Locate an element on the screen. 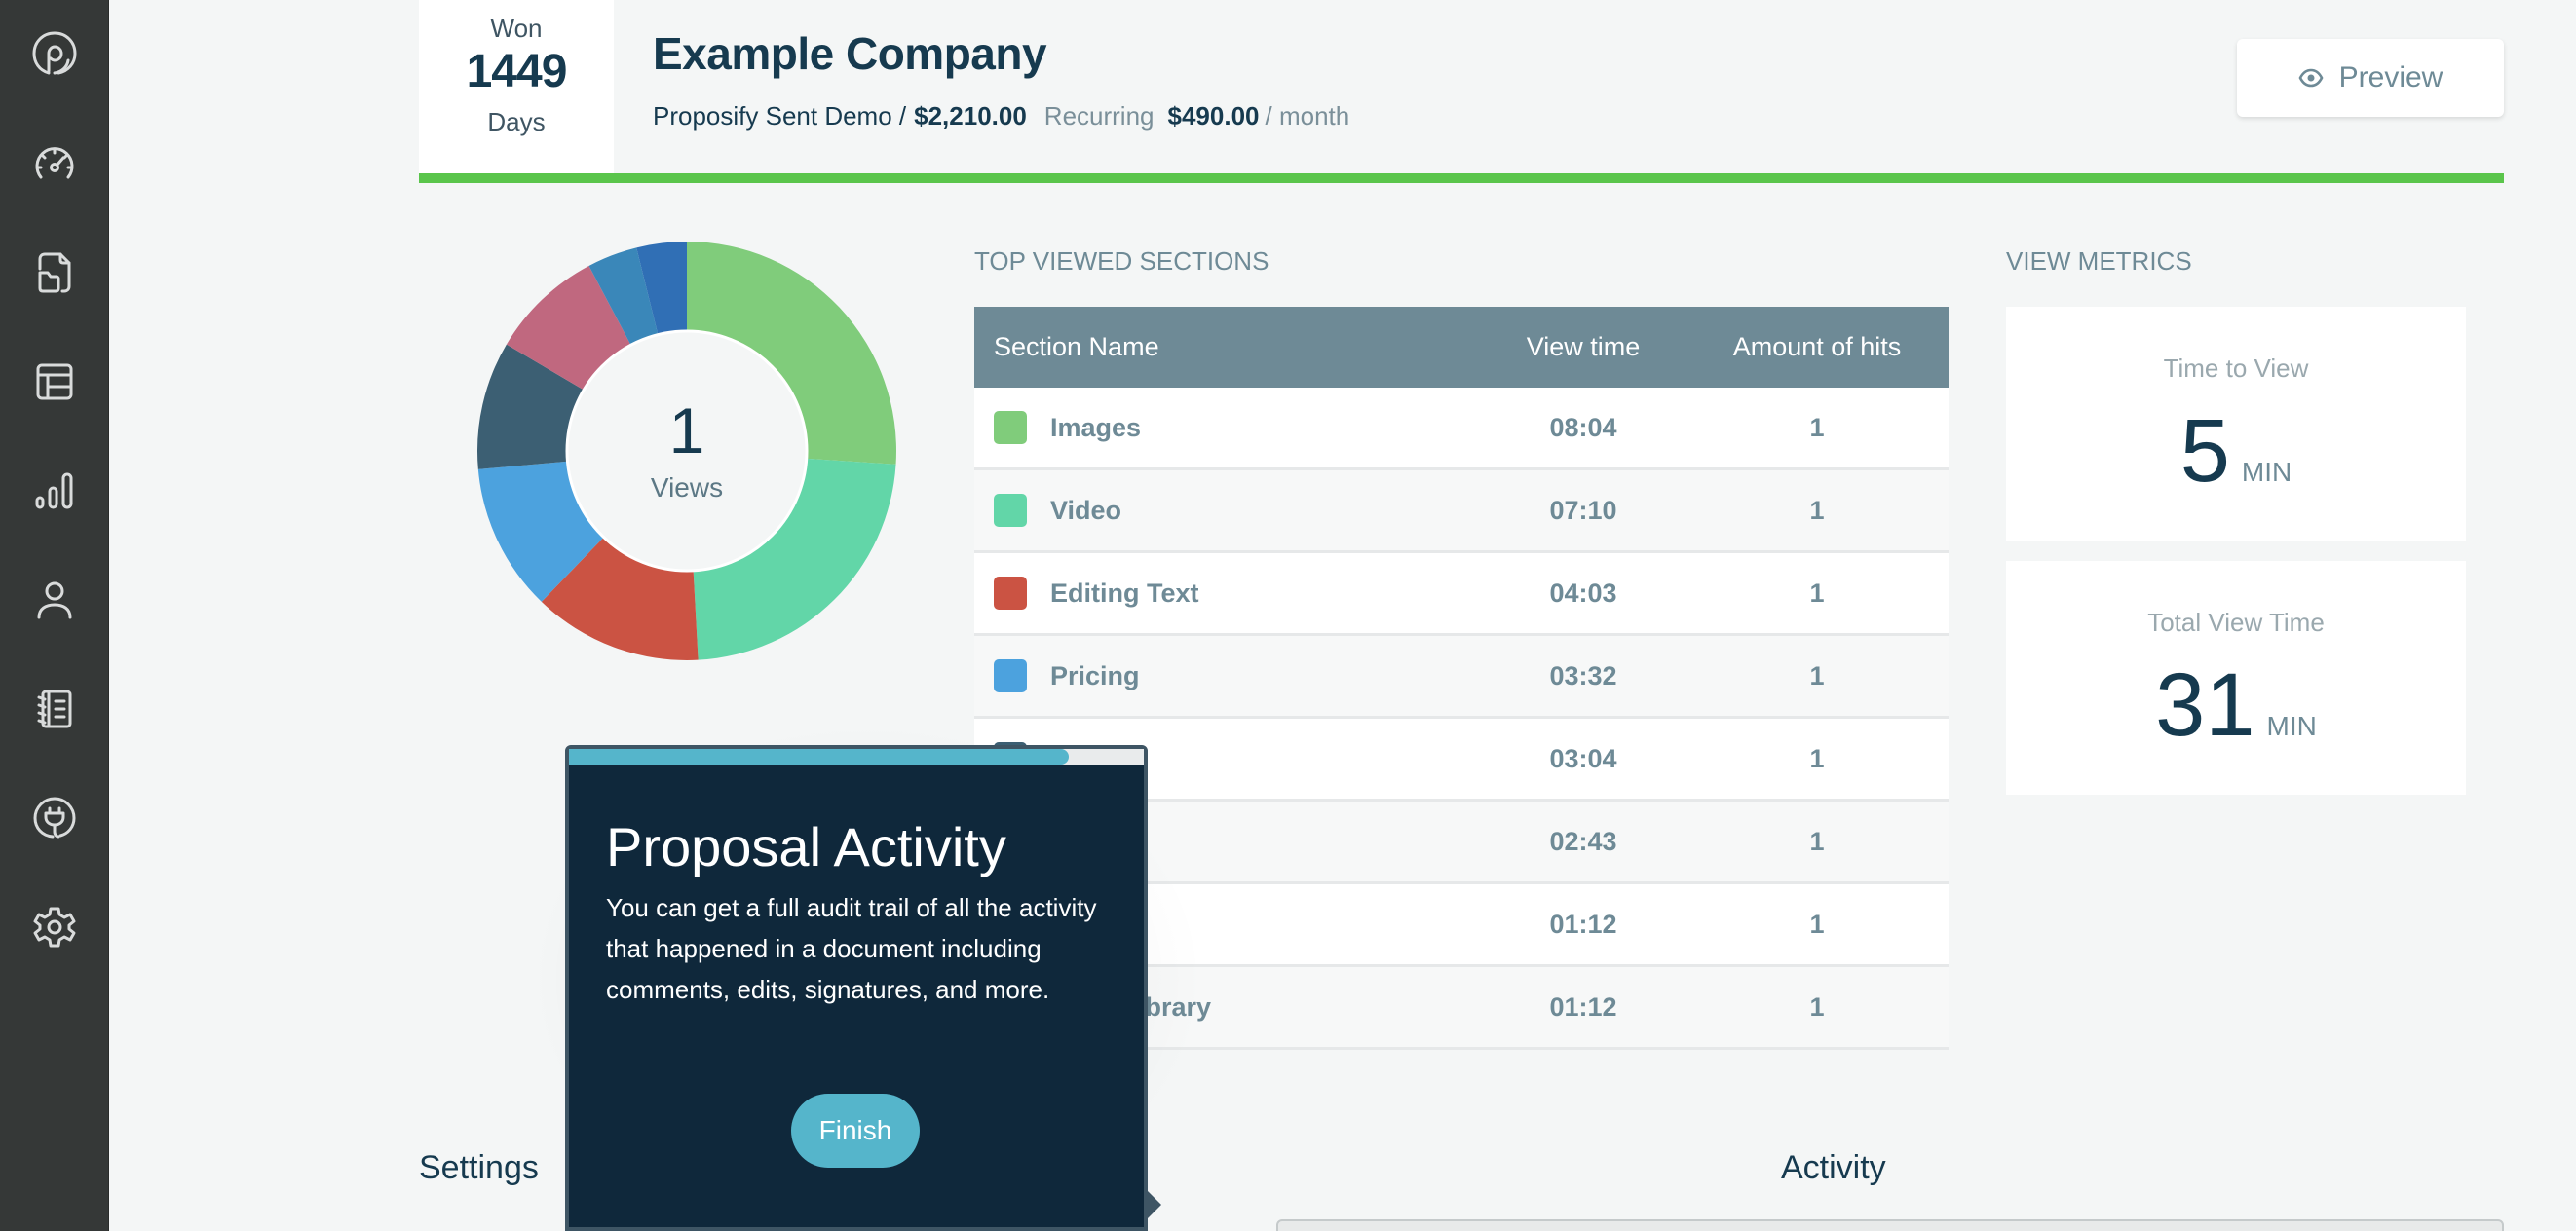 This screenshot has width=2576, height=1231. table-header: Section Name View time Amount of hits is located at coordinates (1461, 347).